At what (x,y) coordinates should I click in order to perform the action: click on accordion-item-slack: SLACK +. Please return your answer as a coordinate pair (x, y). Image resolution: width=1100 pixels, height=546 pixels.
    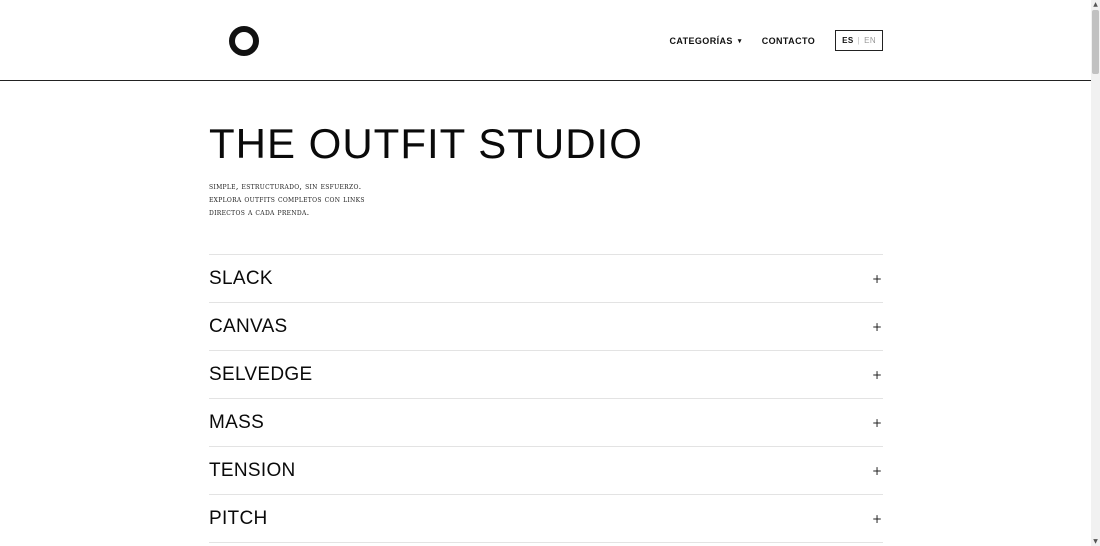
    Looking at the image, I should click on (546, 279).